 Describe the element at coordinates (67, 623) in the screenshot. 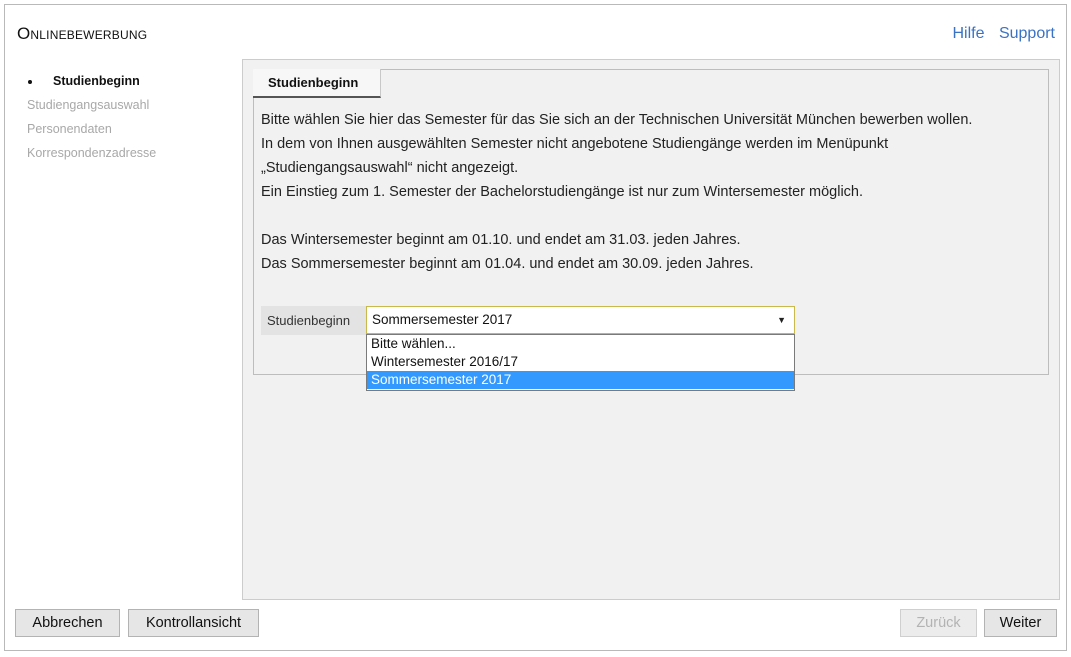

I see `cancel-button: Abbrechen` at that location.